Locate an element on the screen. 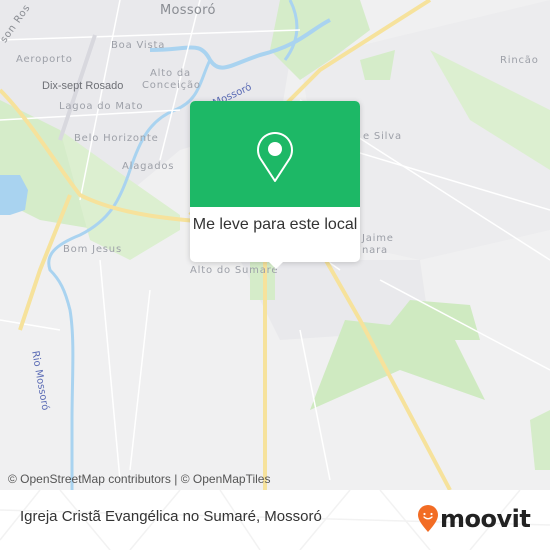  map-label-neighborhood: Alto do Sumaré is located at coordinates (234, 270).